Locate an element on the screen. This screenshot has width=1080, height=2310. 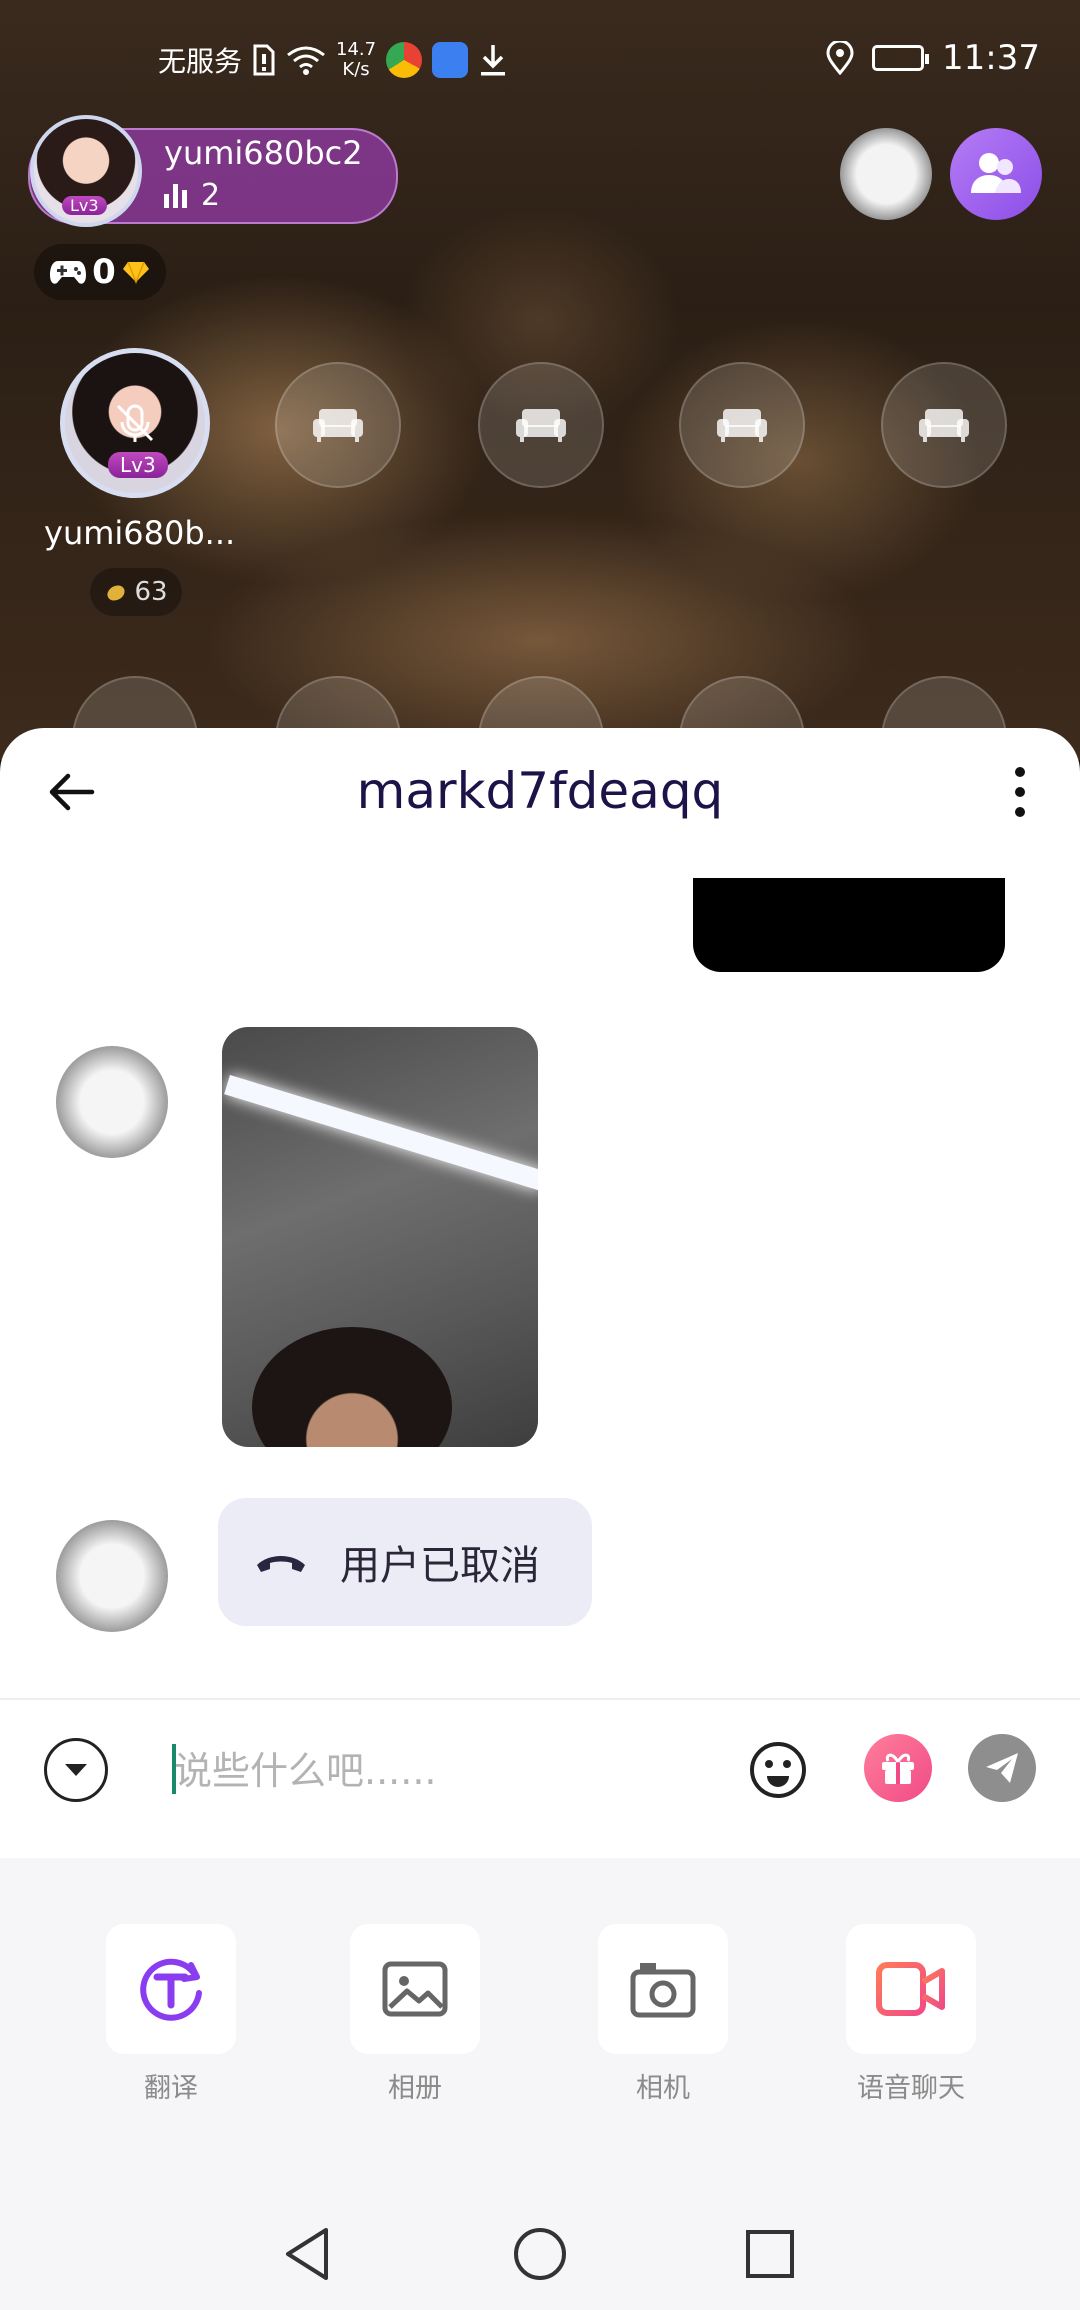
emoji-icon is located at coordinates (778, 1770).